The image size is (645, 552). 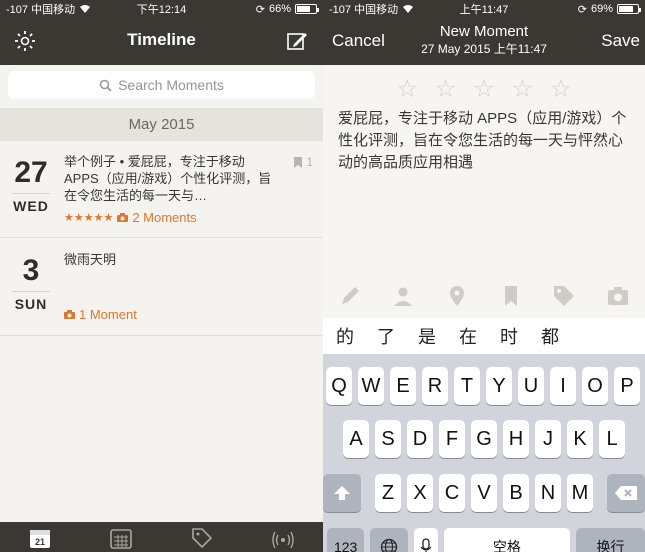 I want to click on key-d: D, so click(x=420, y=439).